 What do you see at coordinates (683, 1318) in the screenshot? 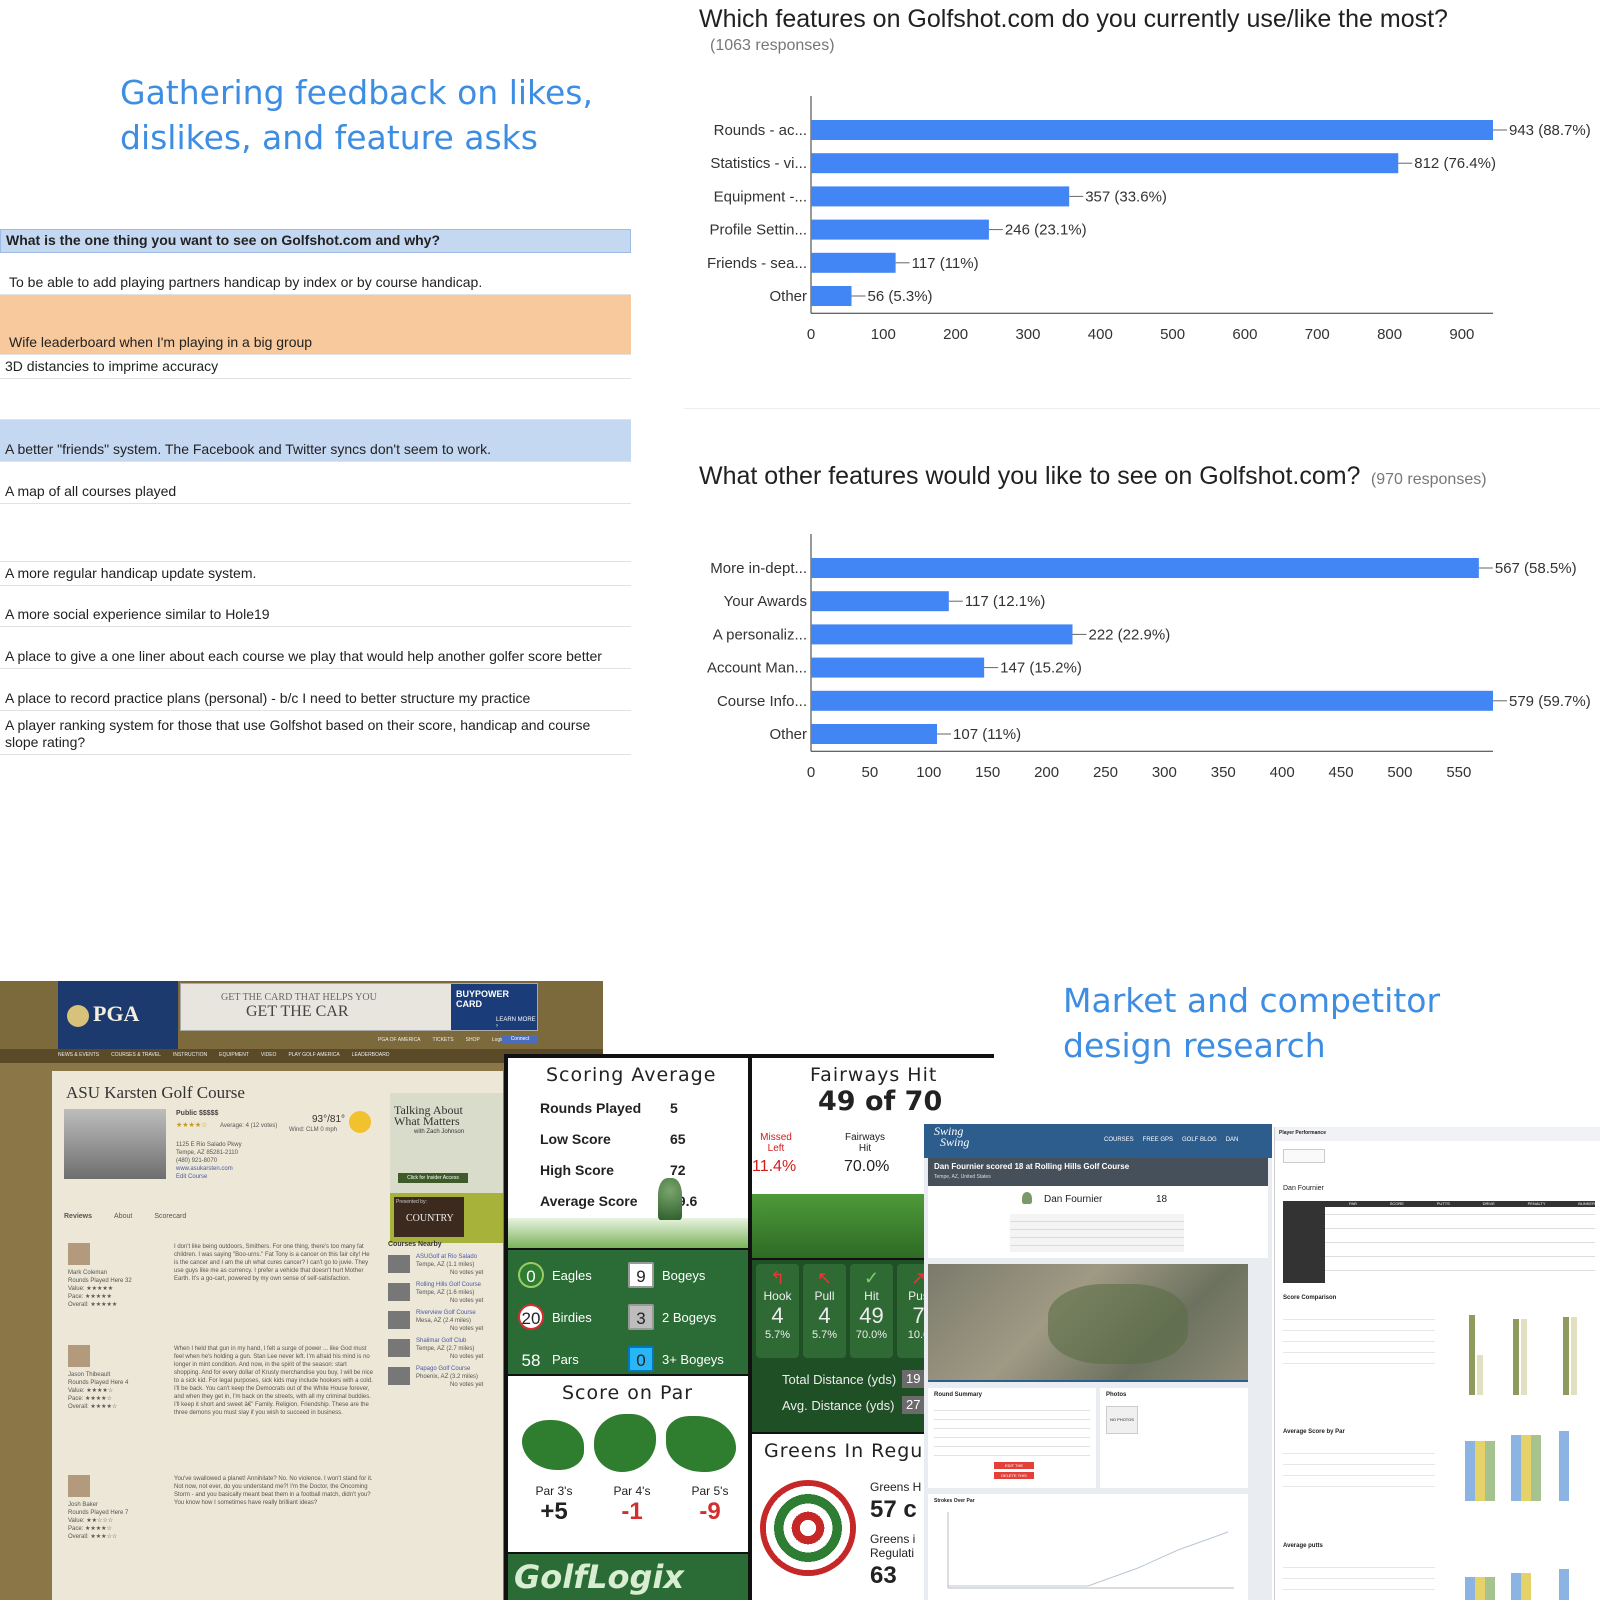
I see `score-type-item: 3 2 Bogeys` at bounding box center [683, 1318].